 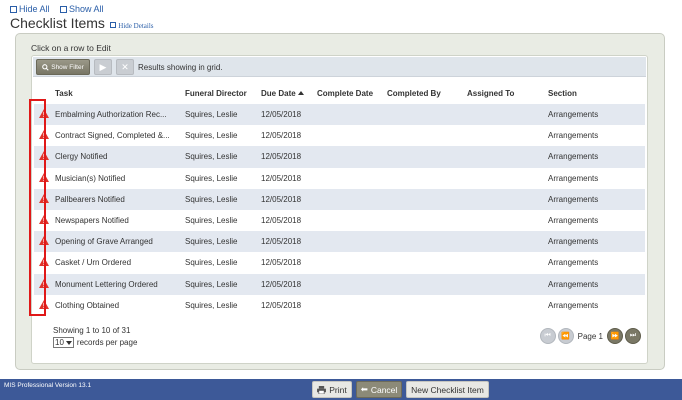 I want to click on pager: ⏮ ⏪ Page 1 ⏩ ⏭, so click(x=590, y=336).